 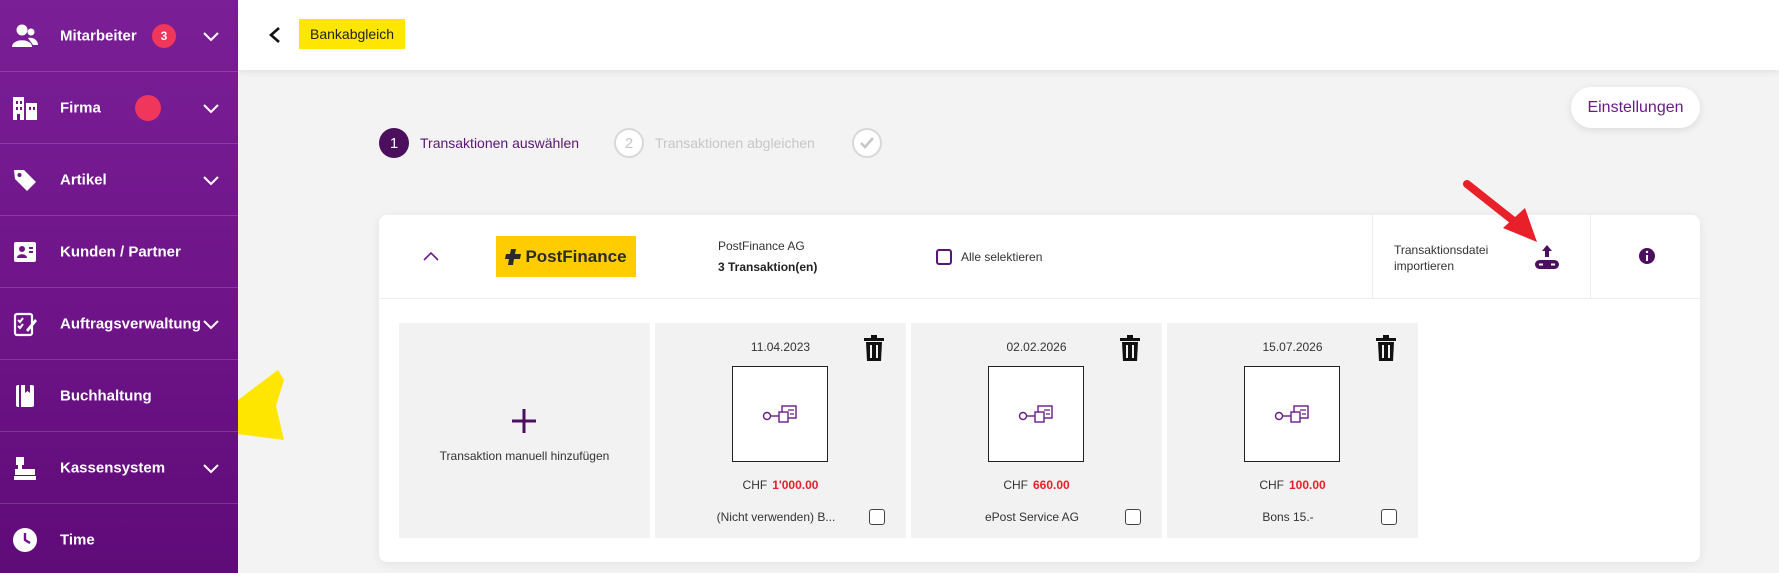 I want to click on check-icon, so click(x=867, y=143).